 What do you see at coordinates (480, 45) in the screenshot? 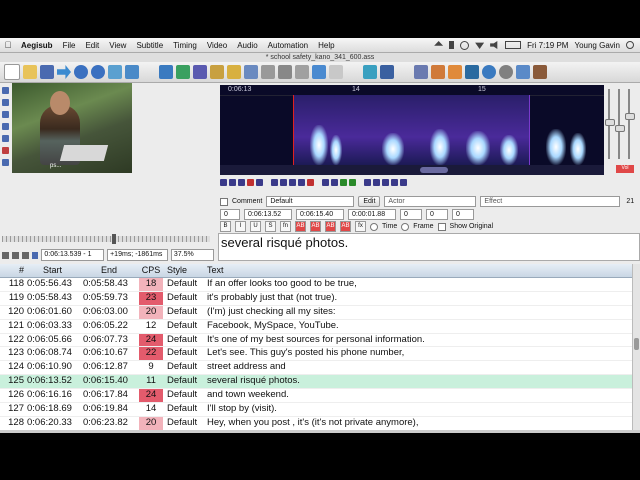
I see `wifi-icon` at bounding box center [480, 45].